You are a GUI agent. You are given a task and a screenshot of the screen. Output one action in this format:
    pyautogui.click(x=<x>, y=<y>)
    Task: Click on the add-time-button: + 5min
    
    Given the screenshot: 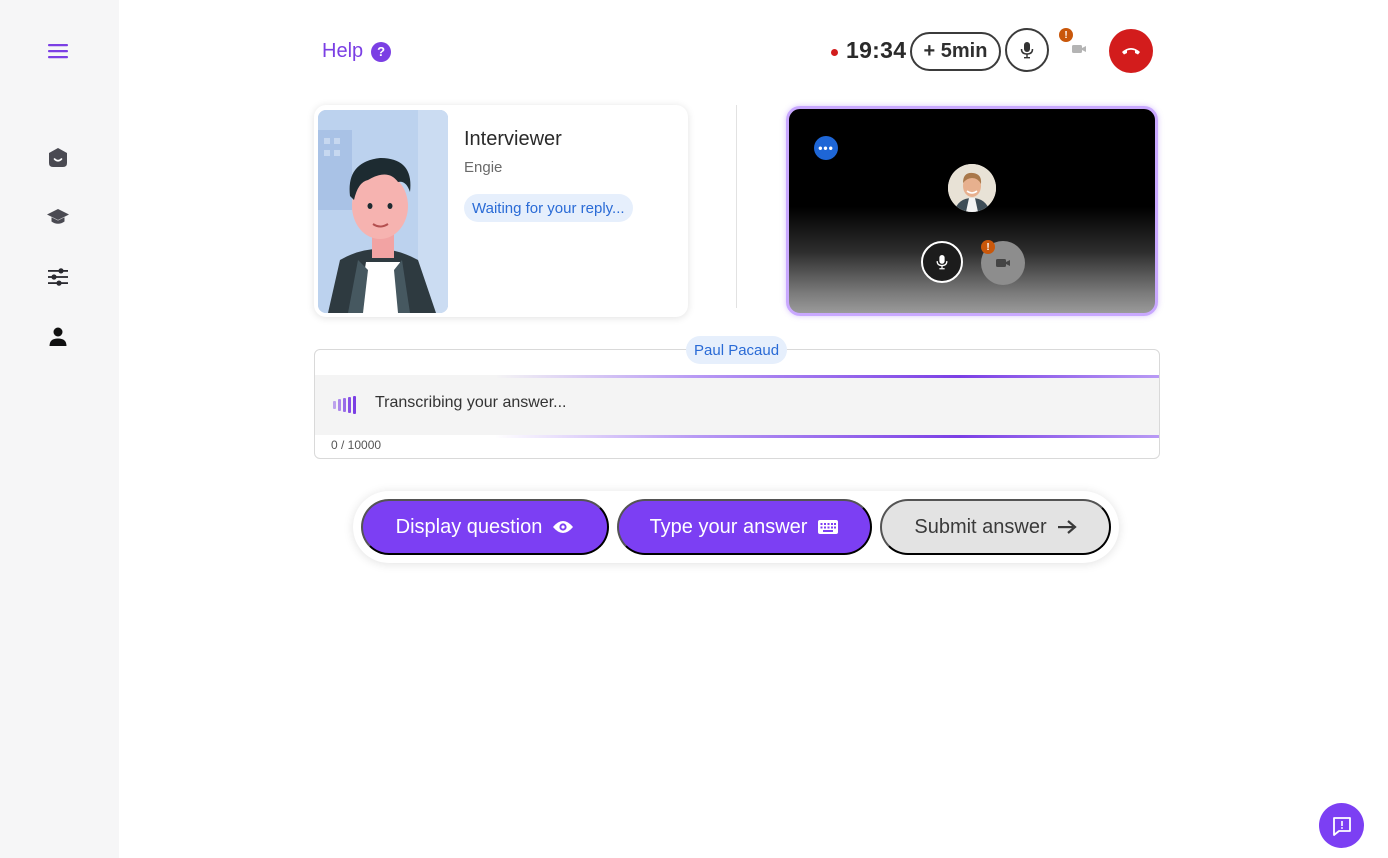 What is the action you would take?
    pyautogui.click(x=955, y=51)
    